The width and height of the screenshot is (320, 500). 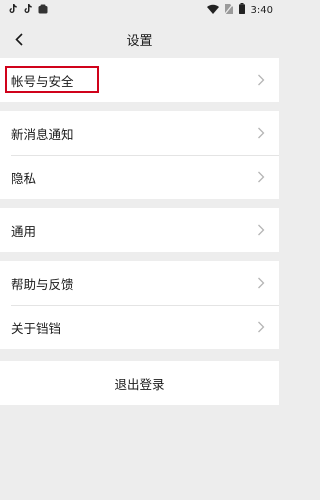 I want to click on settings-item-label: 隐私, so click(x=24, y=178).